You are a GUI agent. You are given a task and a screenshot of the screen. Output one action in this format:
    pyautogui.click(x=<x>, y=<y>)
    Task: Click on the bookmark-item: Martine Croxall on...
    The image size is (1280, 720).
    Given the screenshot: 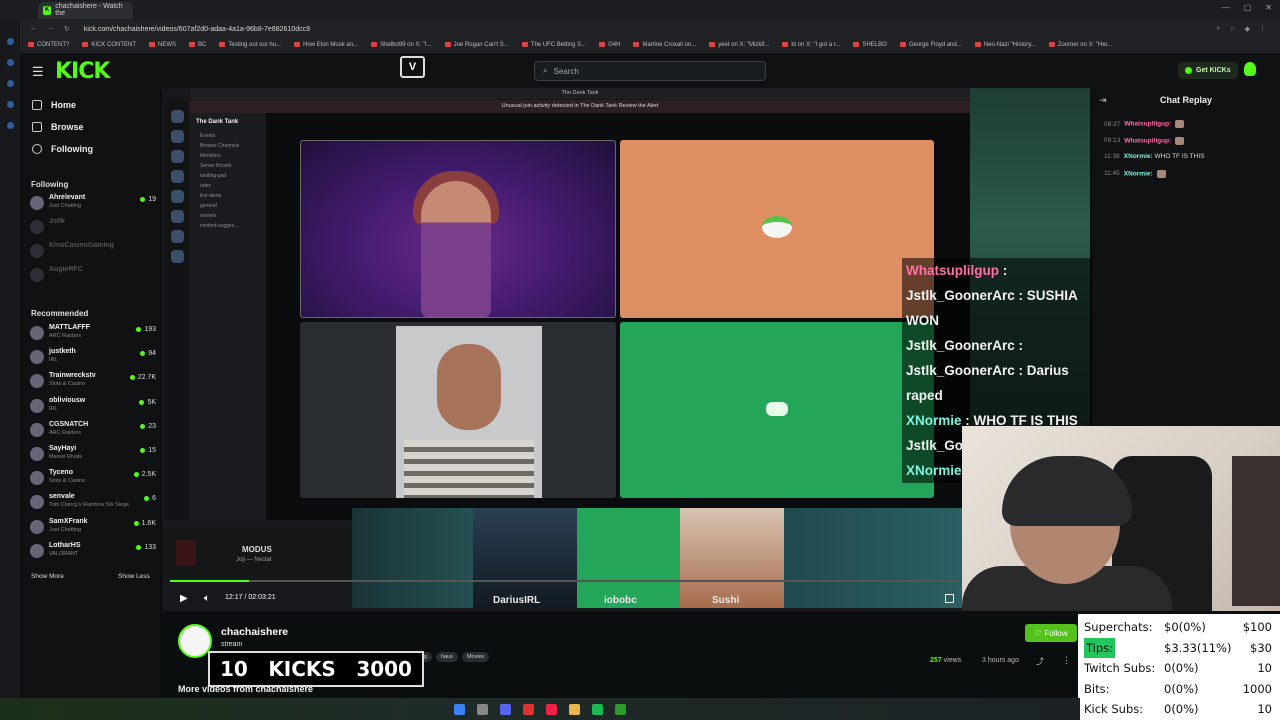 What is the action you would take?
    pyautogui.click(x=664, y=45)
    